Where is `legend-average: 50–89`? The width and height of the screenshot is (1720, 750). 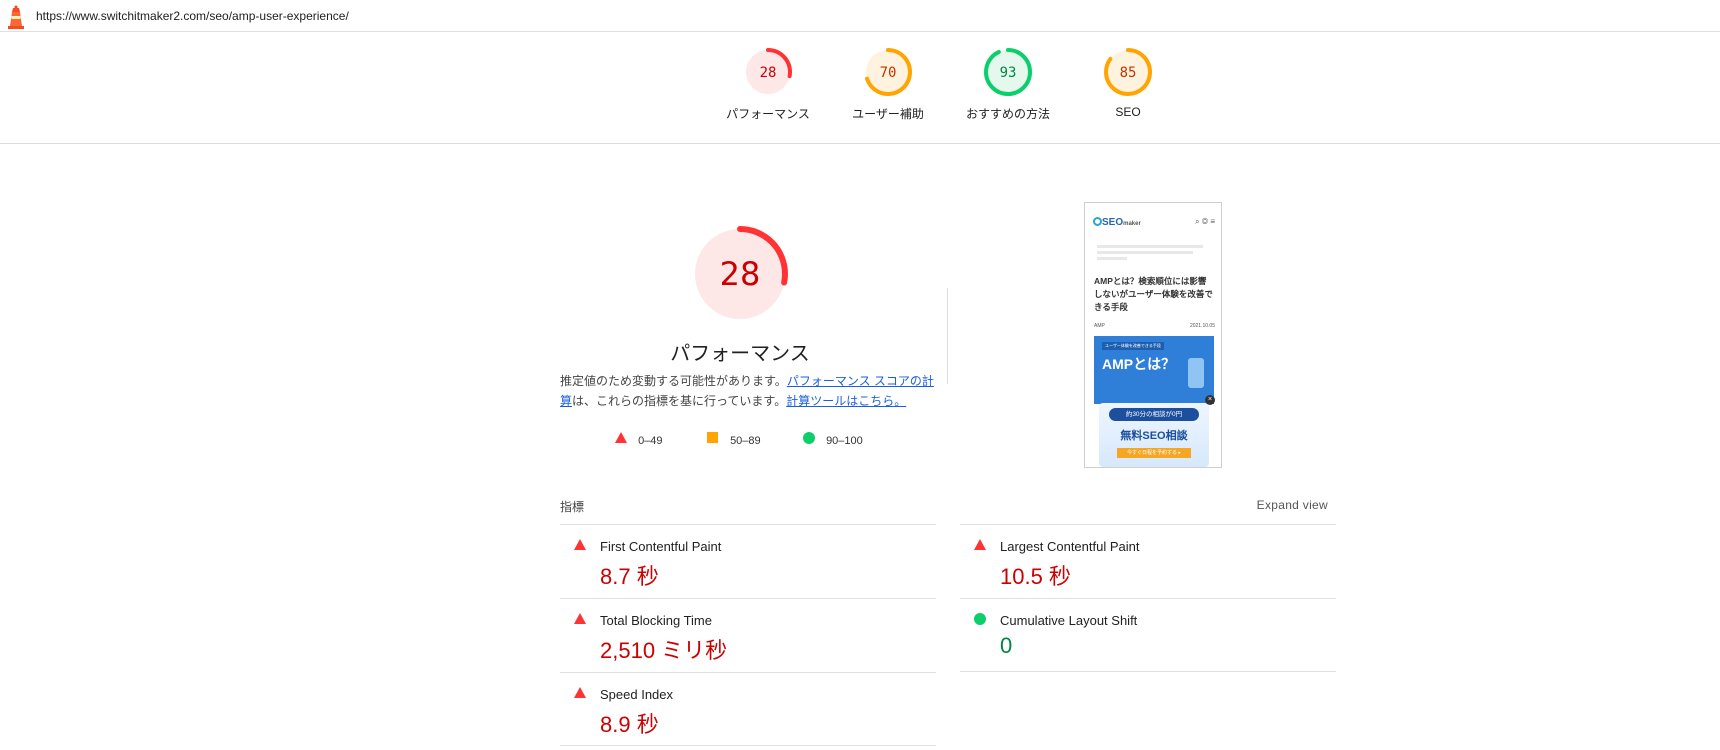
legend-average: 50–89 is located at coordinates (734, 439).